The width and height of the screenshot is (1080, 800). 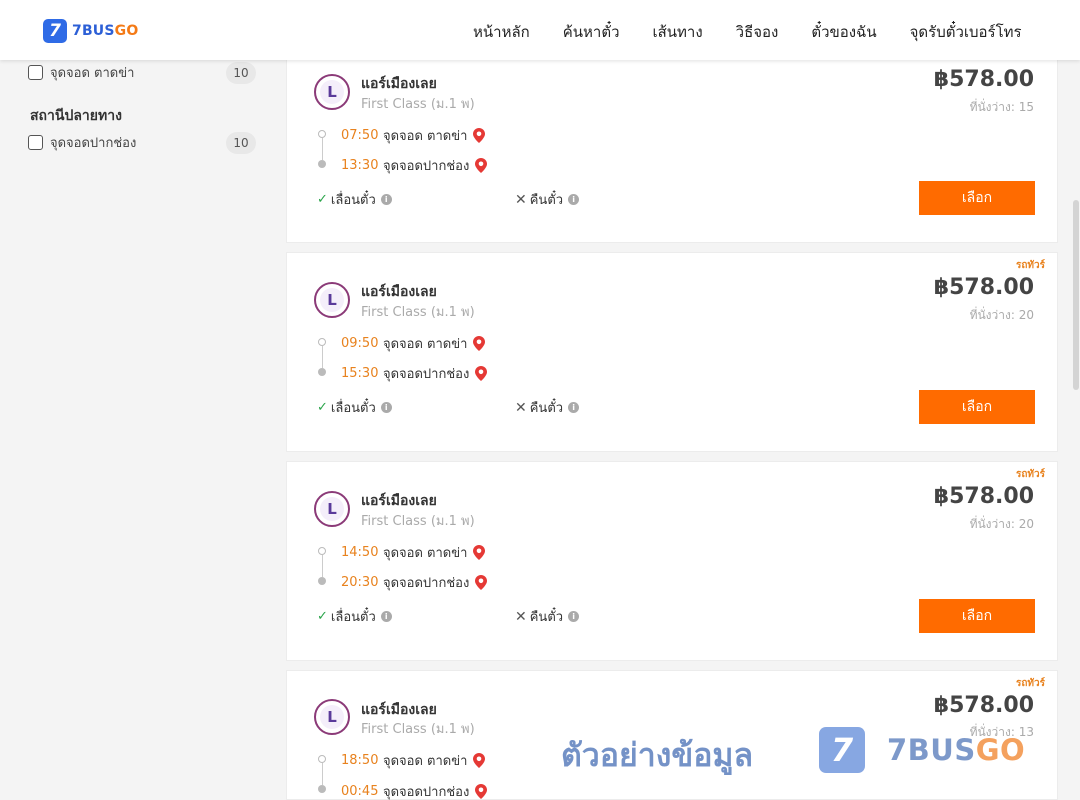 What do you see at coordinates (35, 72) in the screenshot?
I see `origin-filter-checkbox` at bounding box center [35, 72].